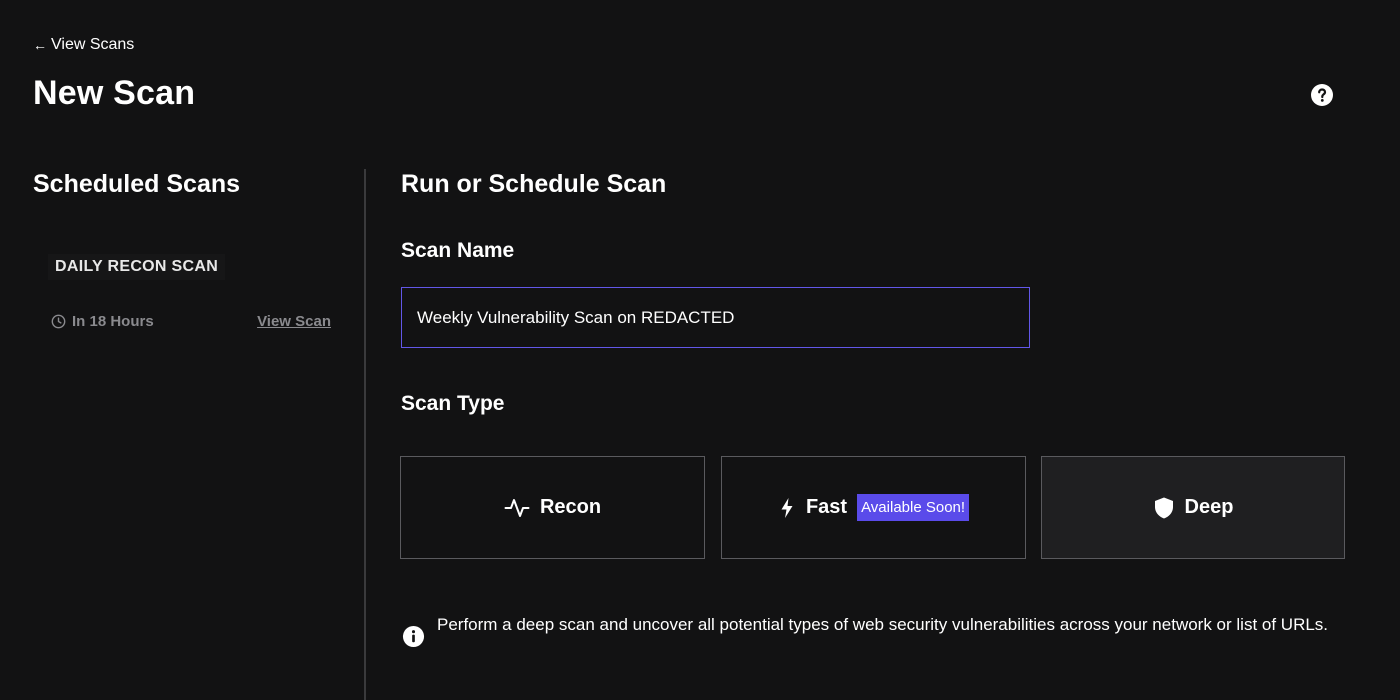 The width and height of the screenshot is (1400, 700). What do you see at coordinates (1209, 507) in the screenshot?
I see `deep-label: Deep` at bounding box center [1209, 507].